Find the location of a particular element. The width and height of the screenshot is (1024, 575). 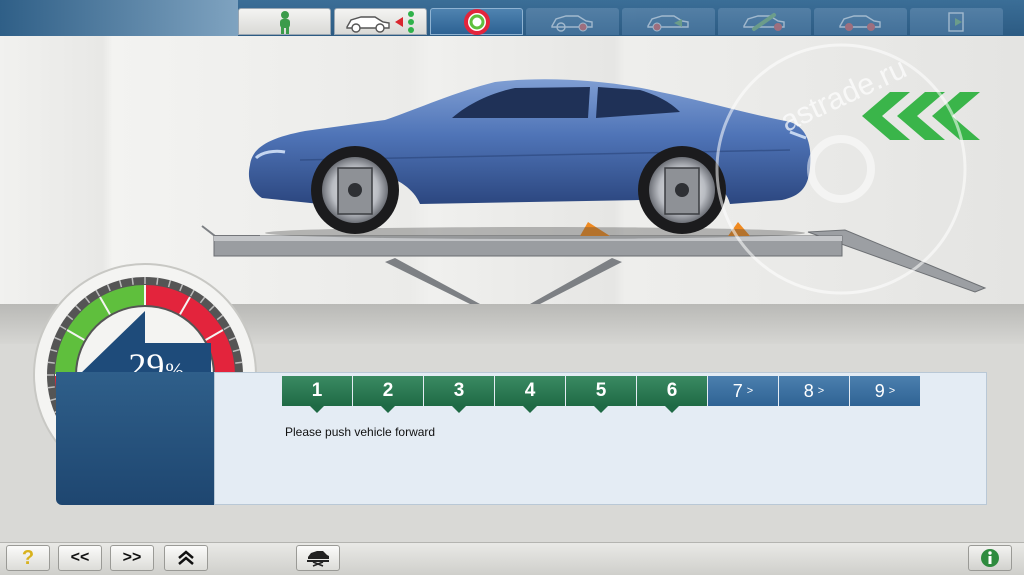

info-icon is located at coordinates (990, 558).